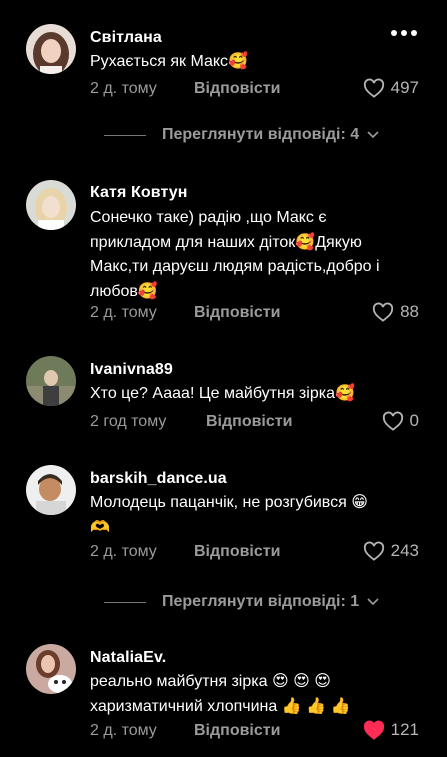 This screenshot has width=447, height=757. I want to click on like-button: 121, so click(391, 730).